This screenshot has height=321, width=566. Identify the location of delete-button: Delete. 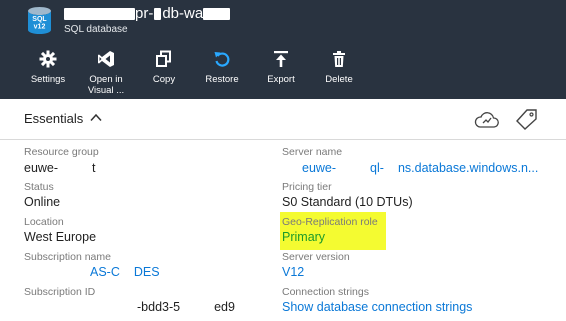
(339, 67).